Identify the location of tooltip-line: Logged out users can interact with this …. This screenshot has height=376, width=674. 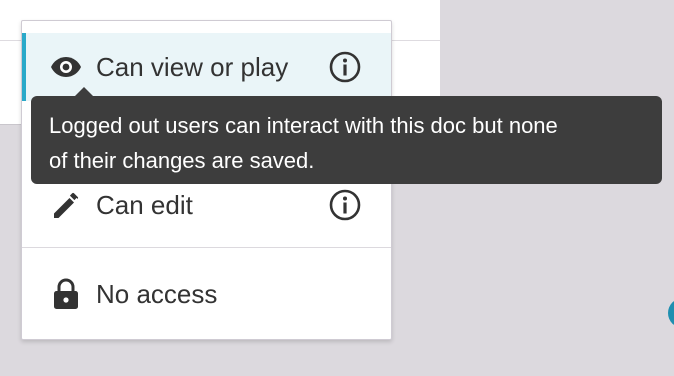
(303, 125).